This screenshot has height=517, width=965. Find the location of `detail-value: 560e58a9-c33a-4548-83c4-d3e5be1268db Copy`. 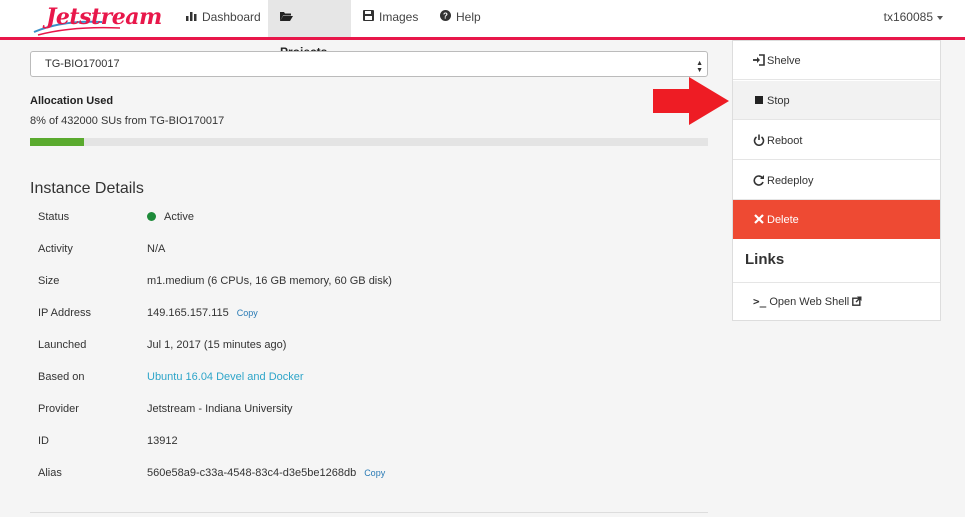

detail-value: 560e58a9-c33a-4548-83c4-d3e5be1268db Copy is located at coordinates (266, 473).